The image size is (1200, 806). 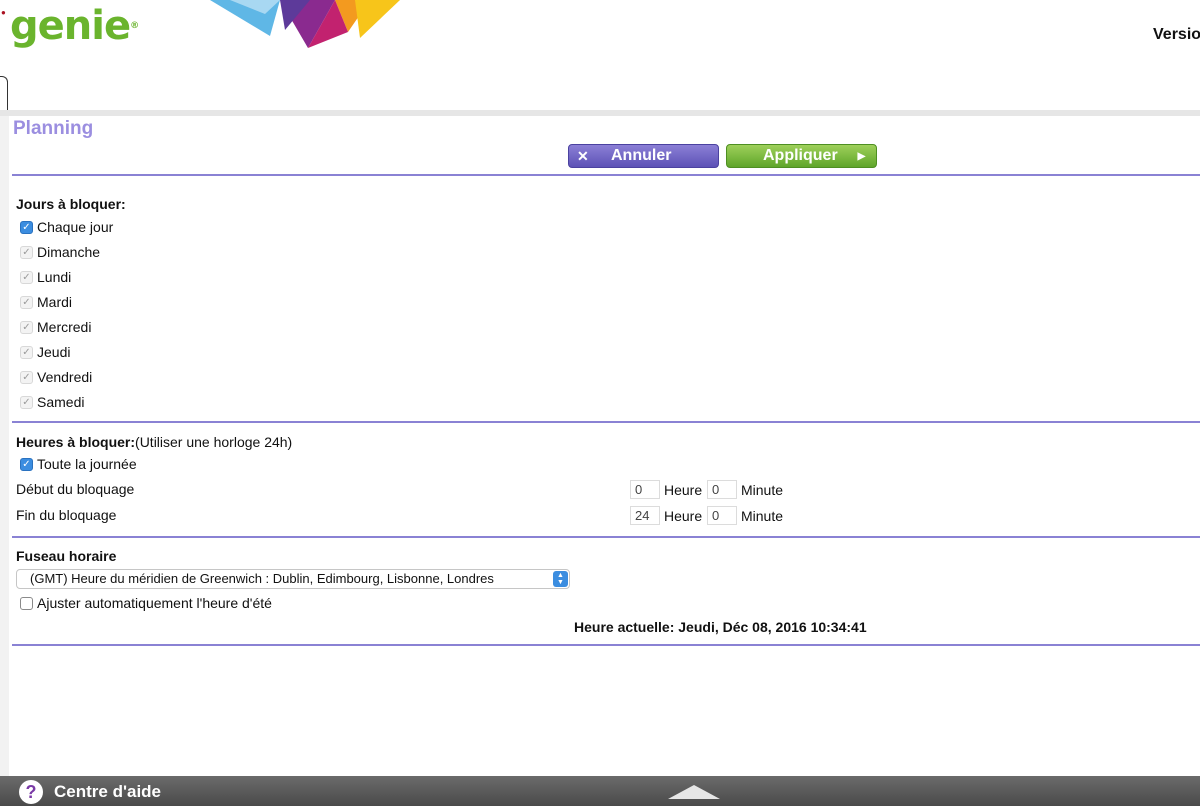 What do you see at coordinates (645, 489) in the screenshot?
I see `start-hour-input: 0` at bounding box center [645, 489].